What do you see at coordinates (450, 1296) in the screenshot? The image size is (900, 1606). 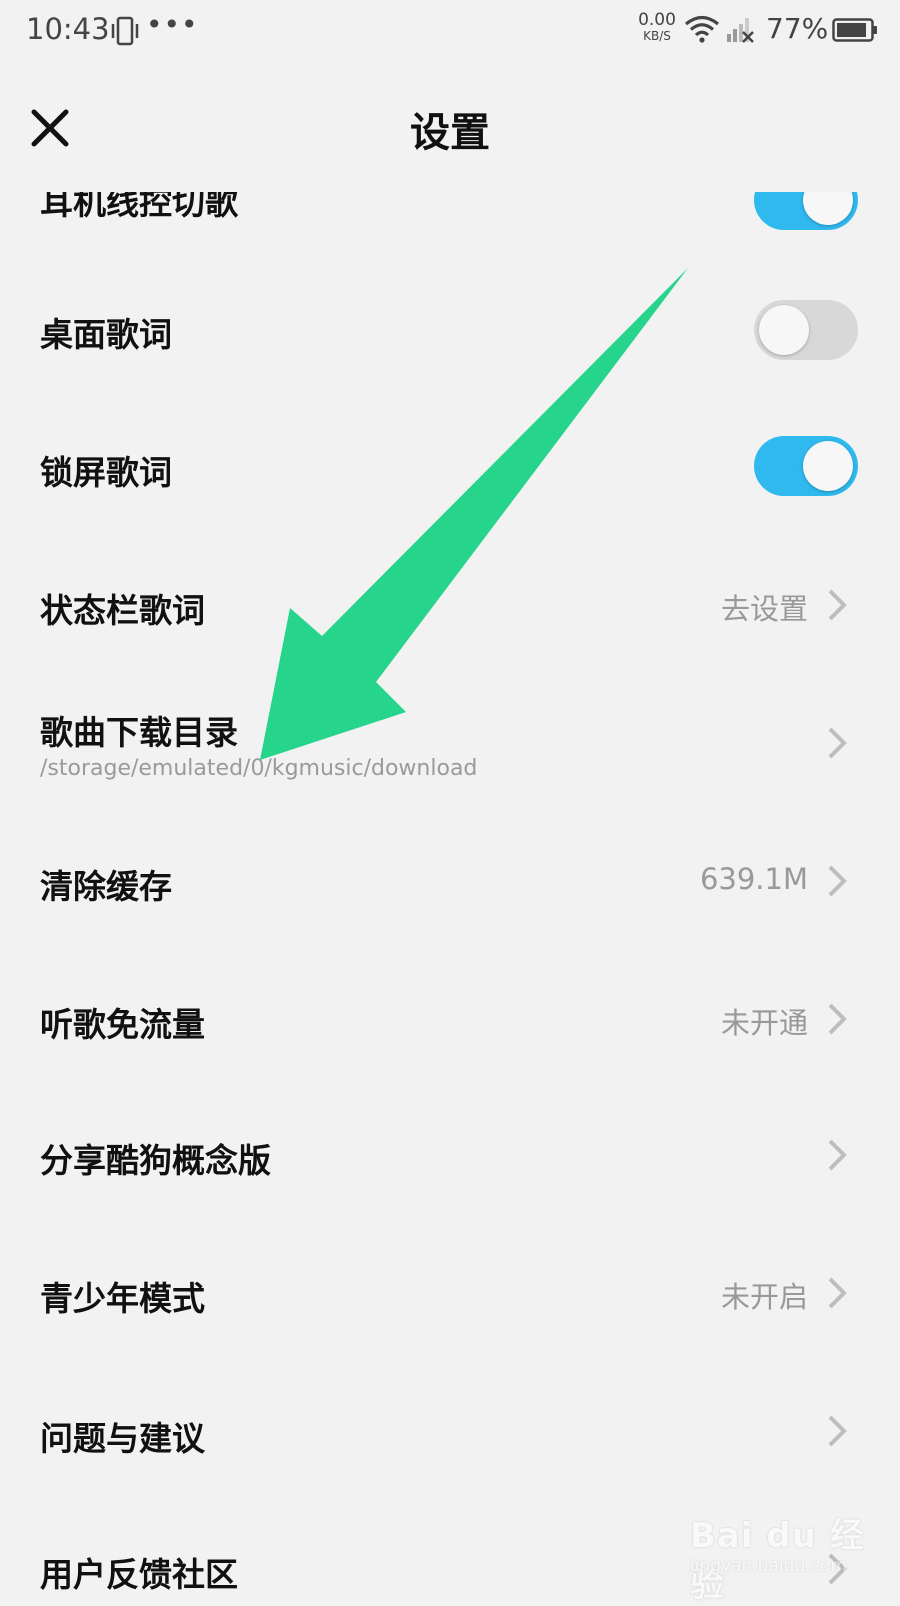 I see `setting-teen-mode: 青少年模式 未开启` at bounding box center [450, 1296].